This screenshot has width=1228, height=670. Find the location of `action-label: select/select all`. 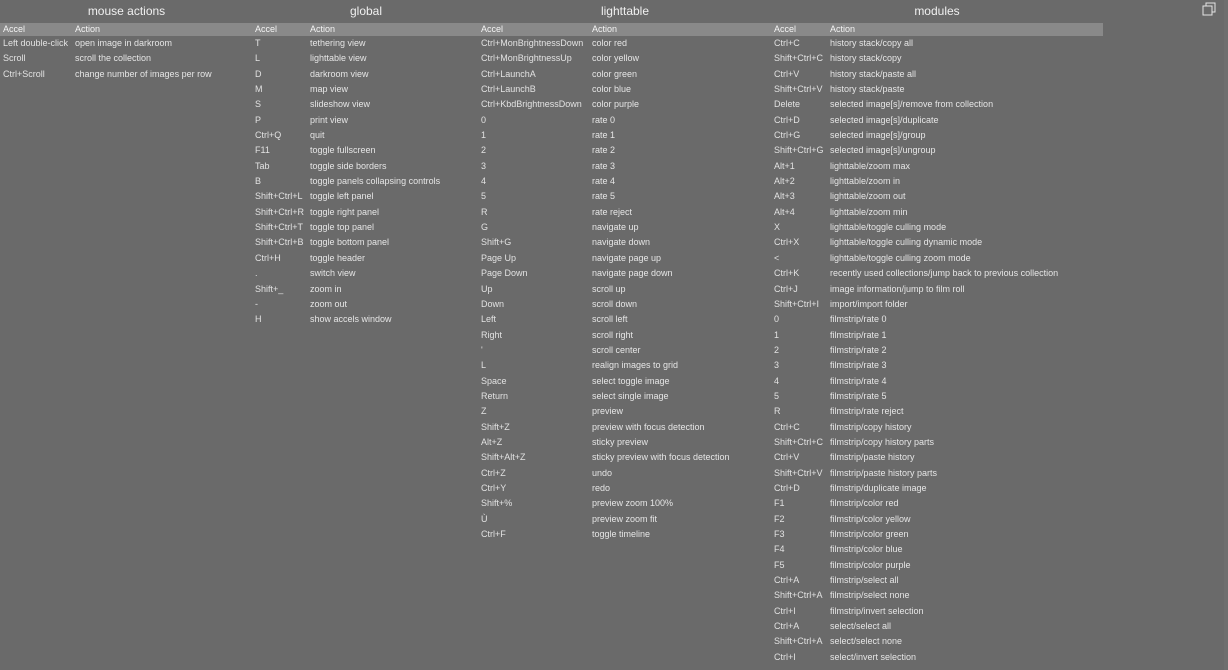

action-label: select/select all is located at coordinates (861, 626).